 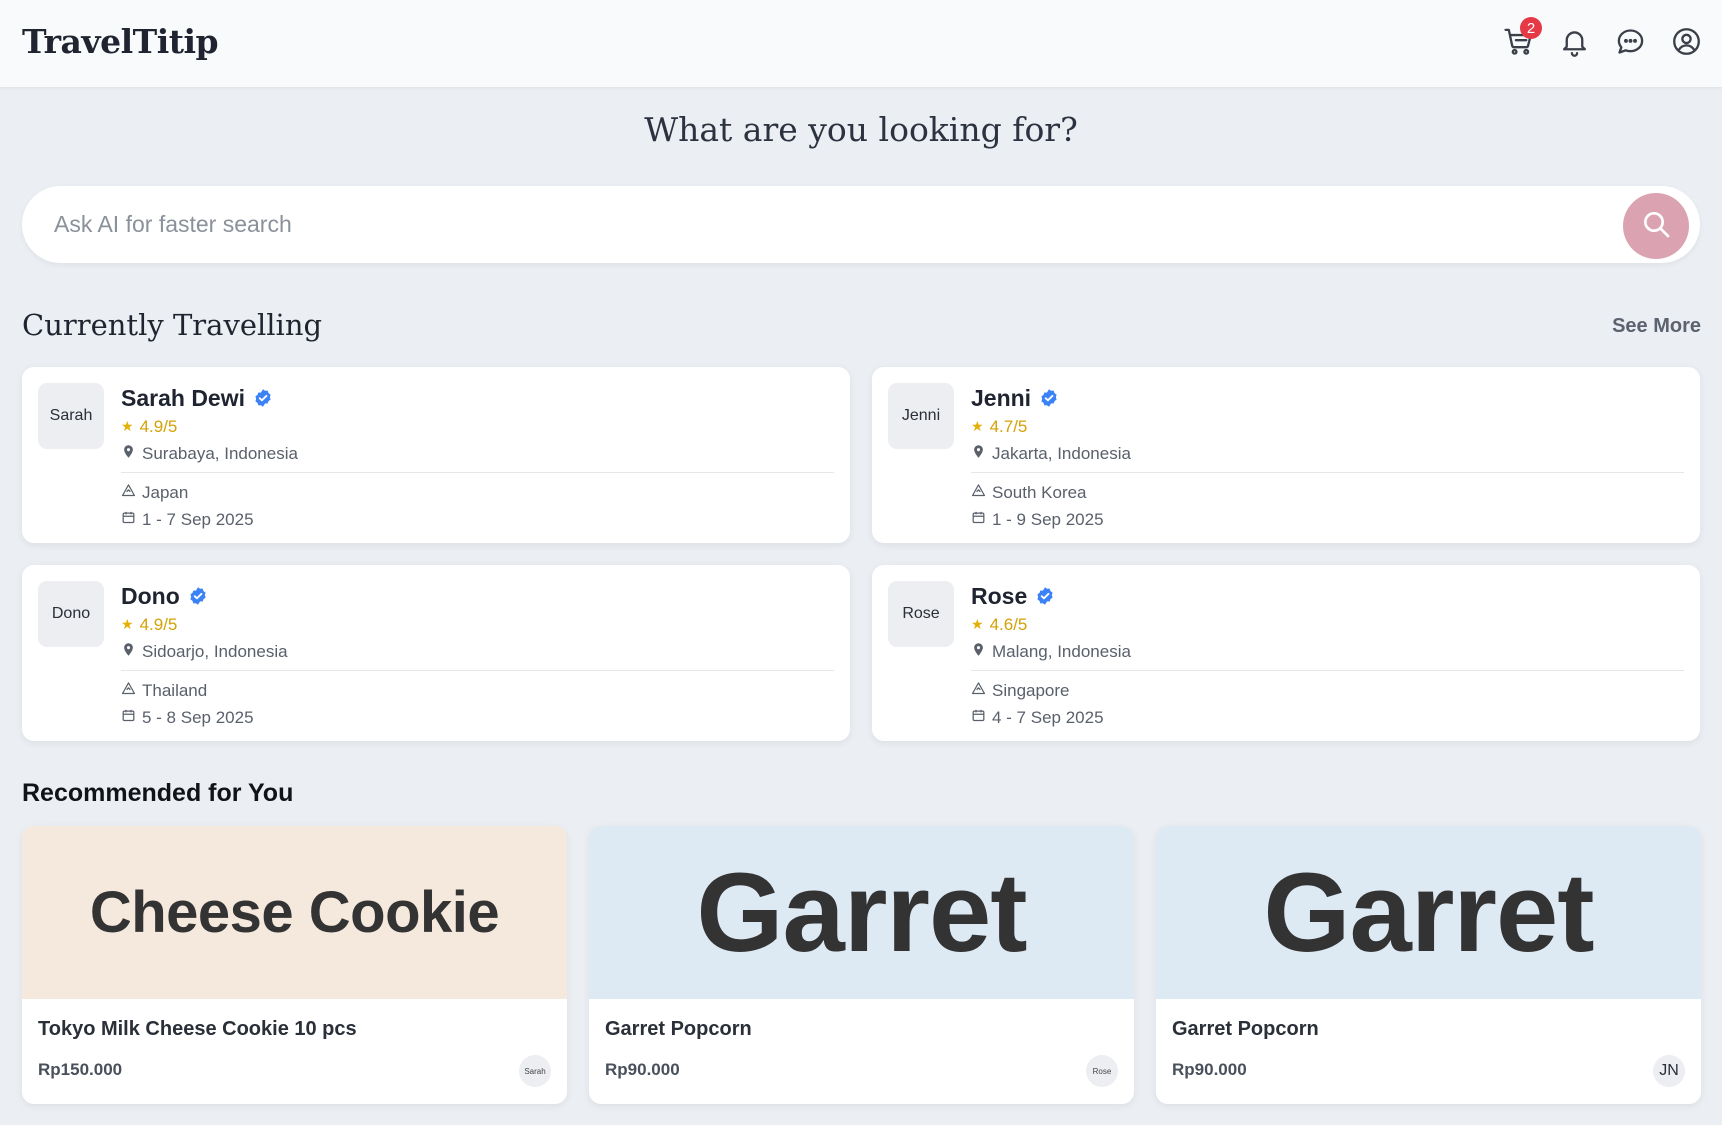 I want to click on search-button, so click(x=1656, y=226).